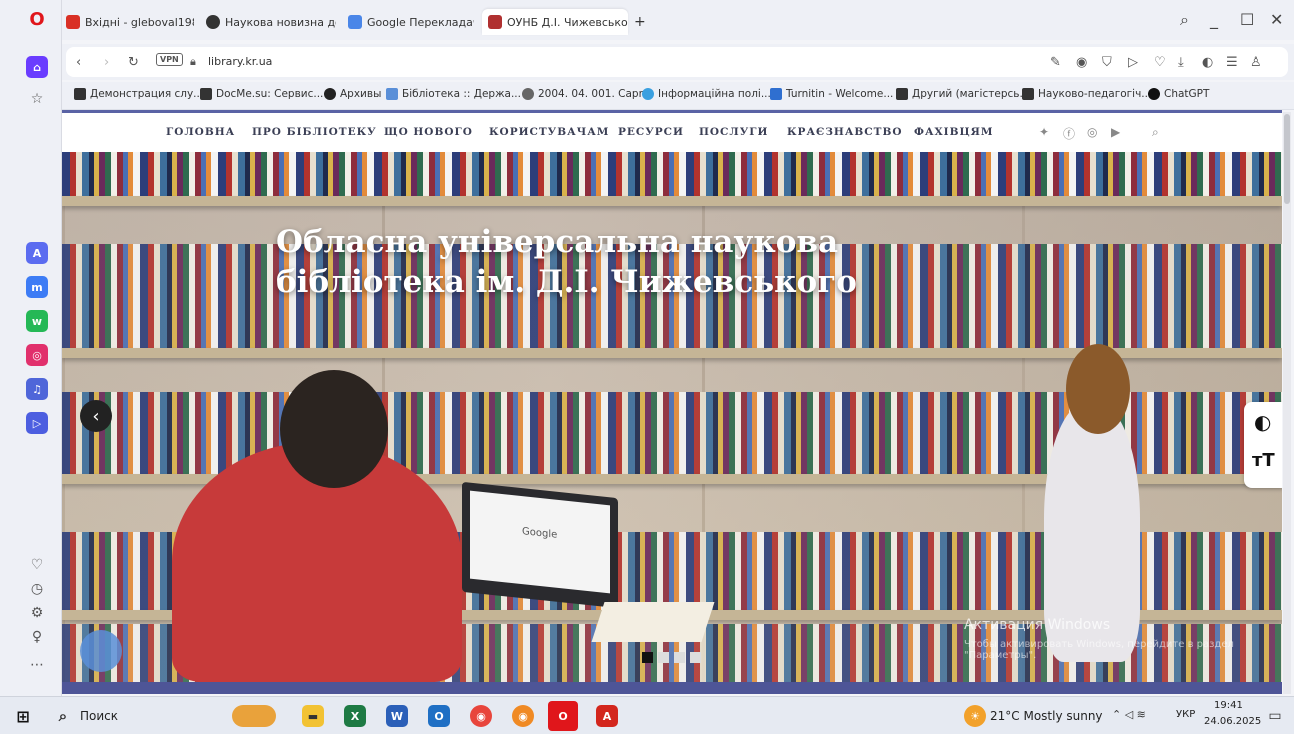  I want to click on favorite-icon: ♡, so click(1160, 62).